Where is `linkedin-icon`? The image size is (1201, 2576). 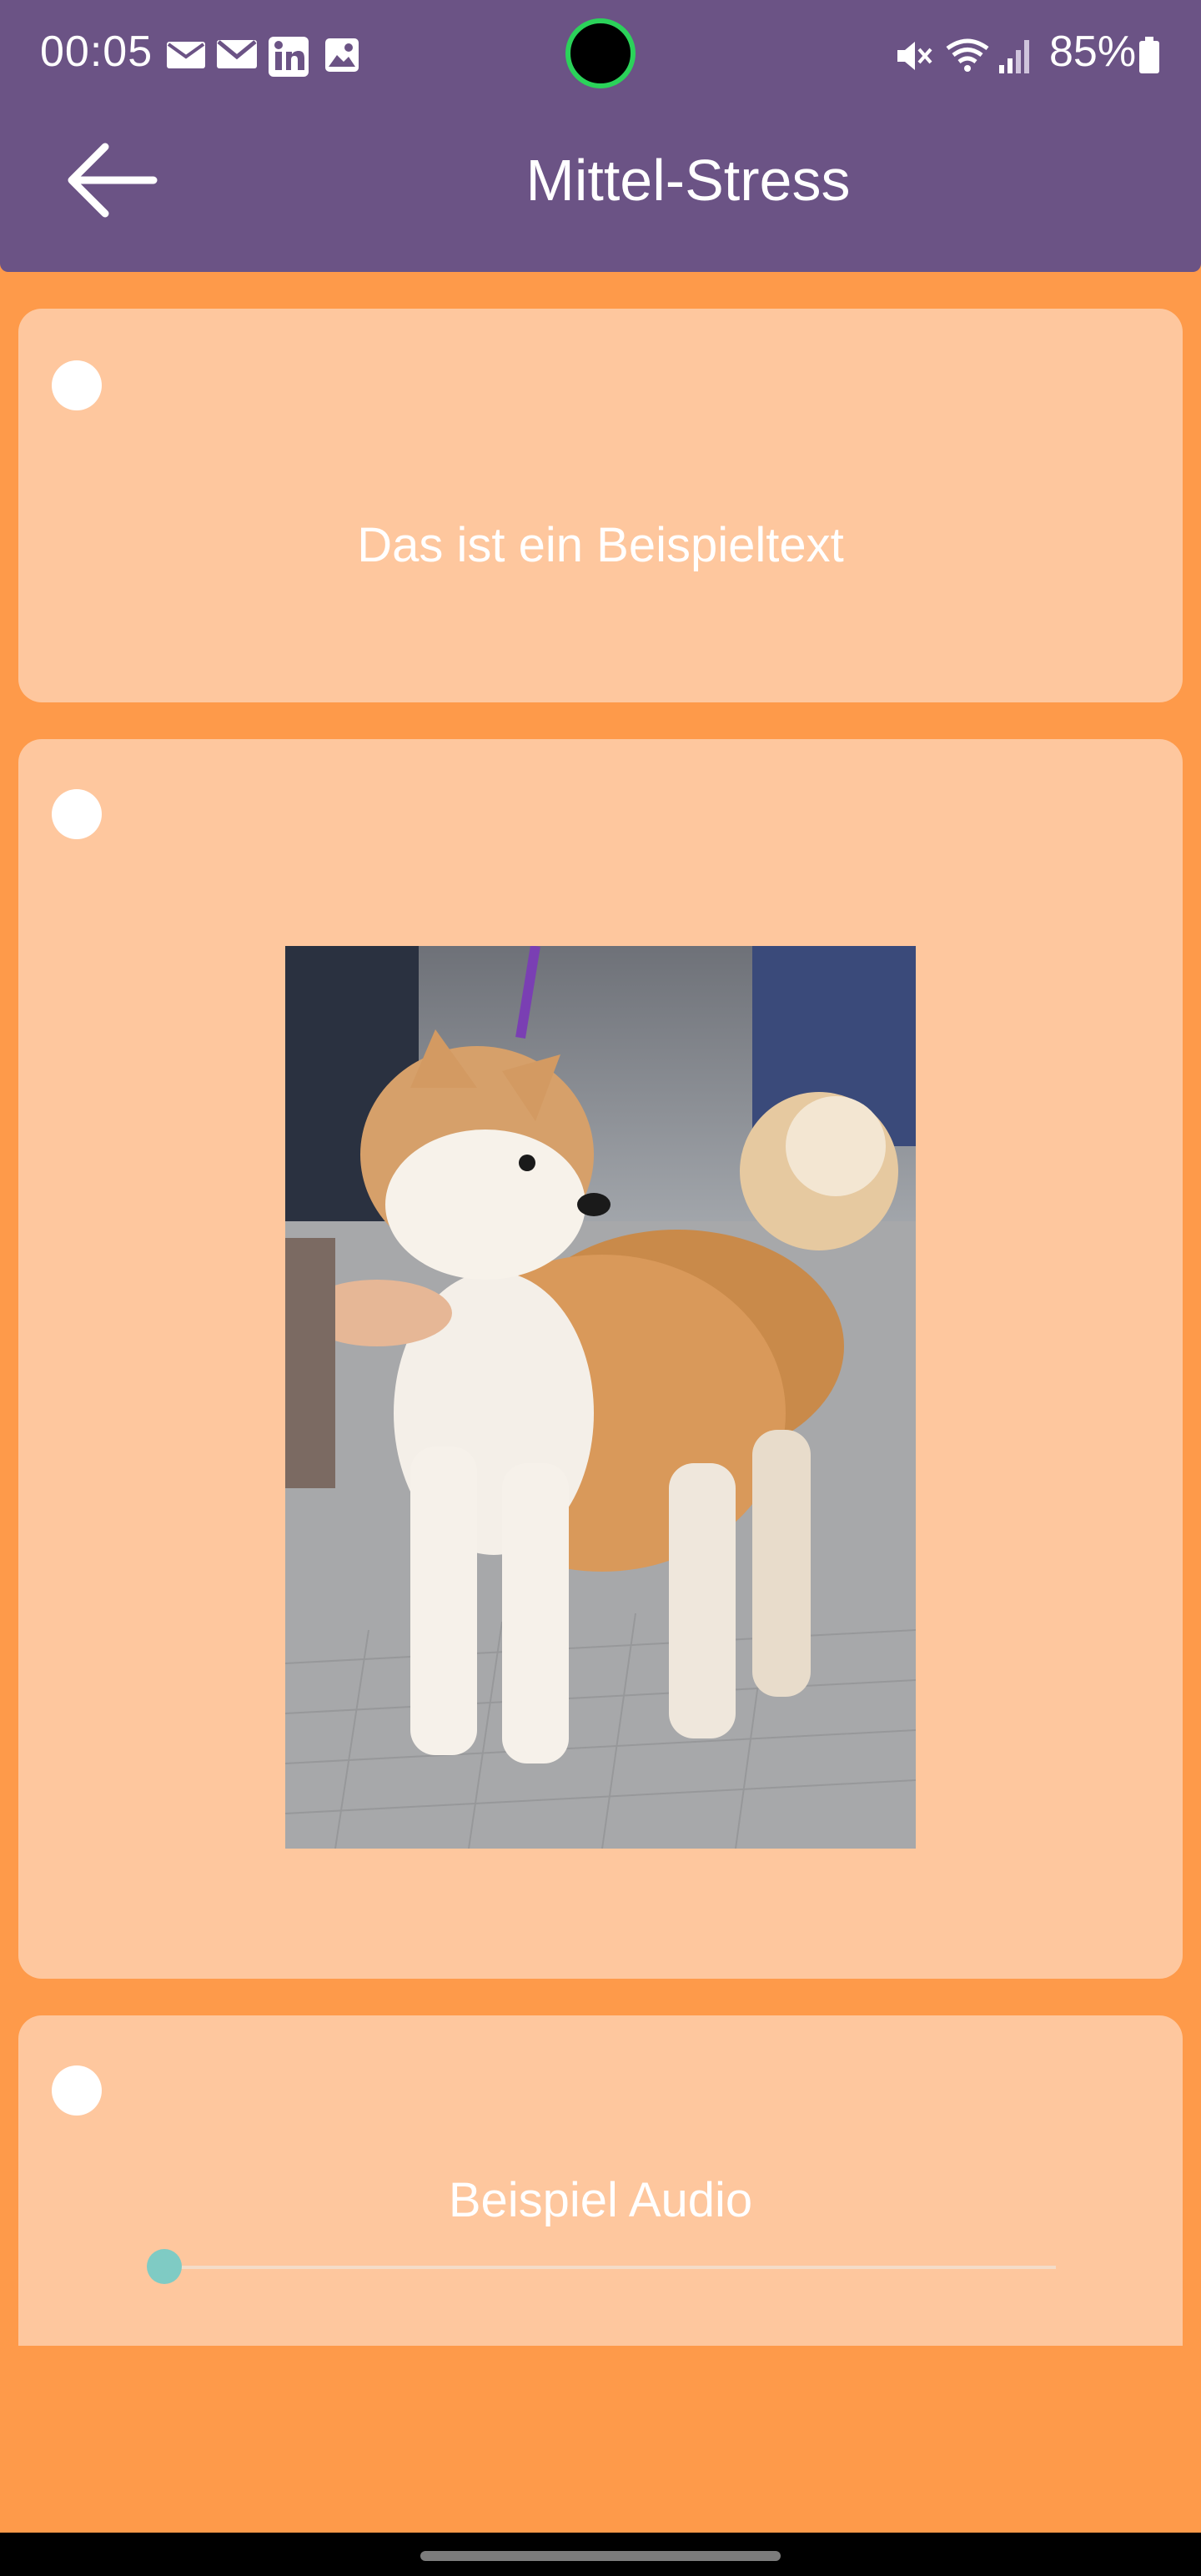
linkedin-icon is located at coordinates (289, 57).